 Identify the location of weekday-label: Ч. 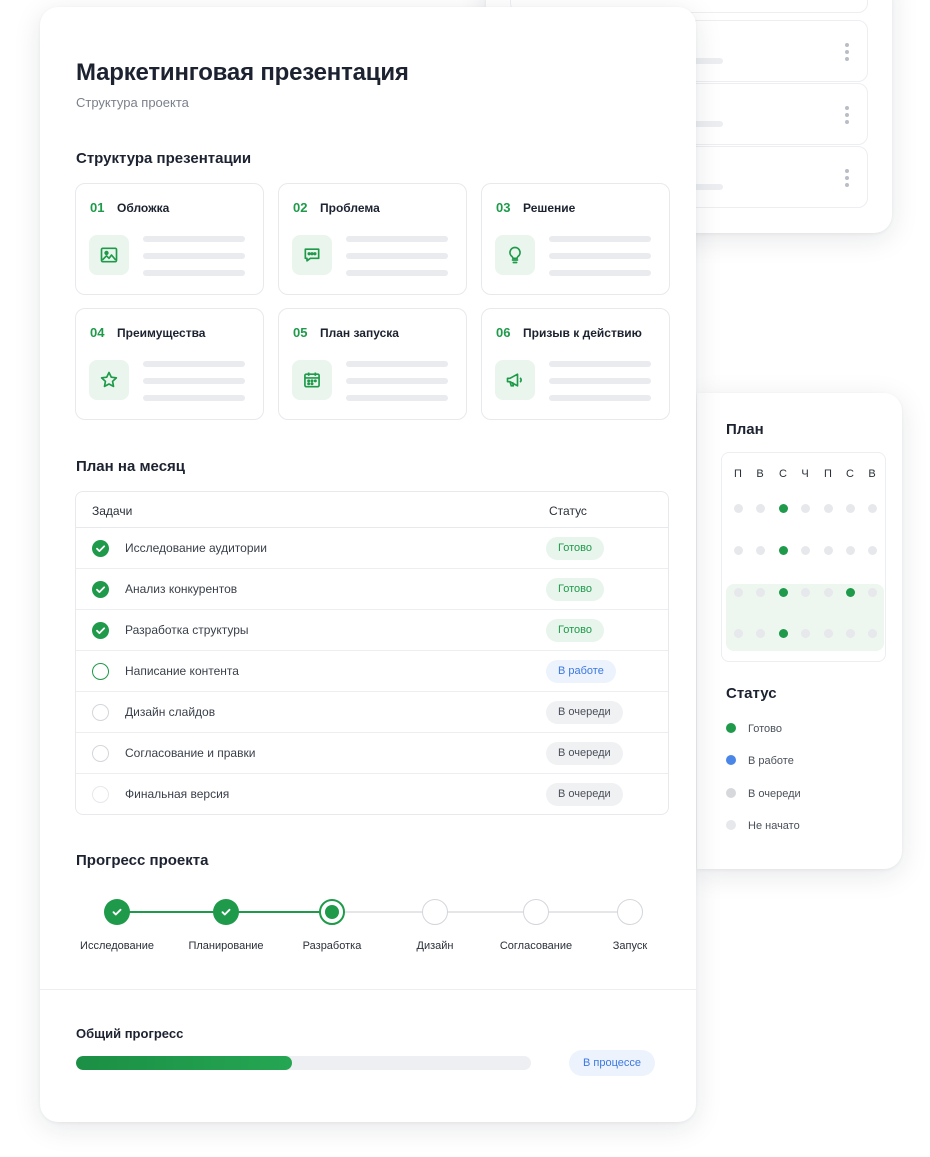
(805, 474).